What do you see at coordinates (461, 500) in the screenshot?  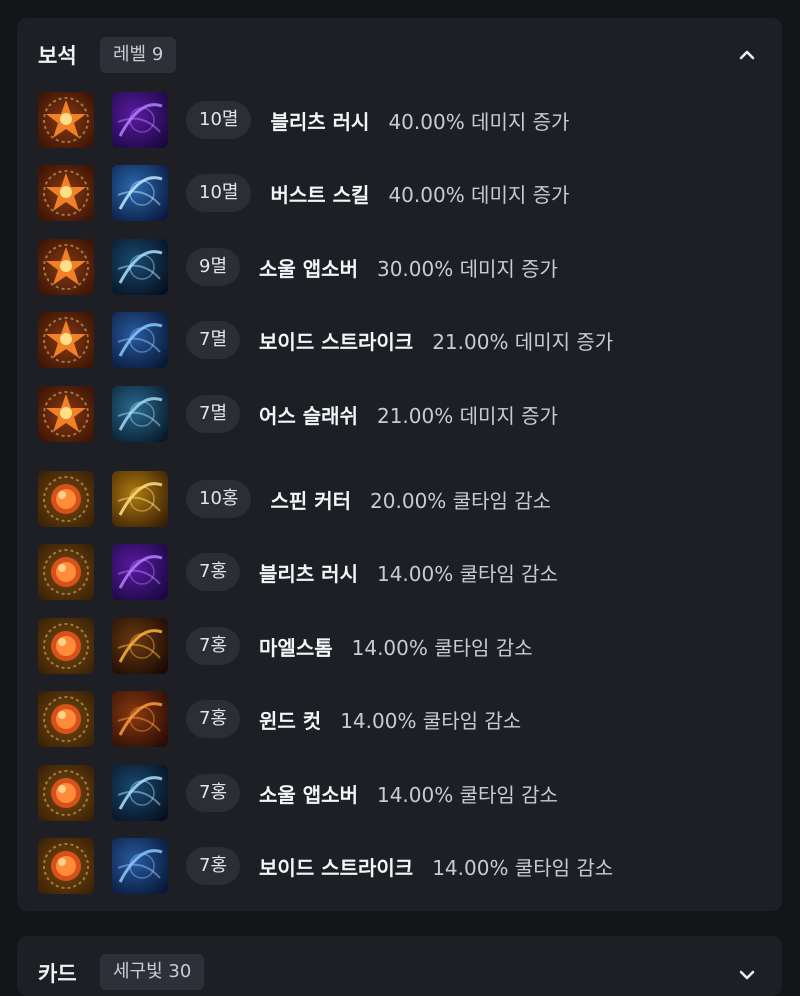 I see `gem-effect: 20.00% 쿨타임 감소` at bounding box center [461, 500].